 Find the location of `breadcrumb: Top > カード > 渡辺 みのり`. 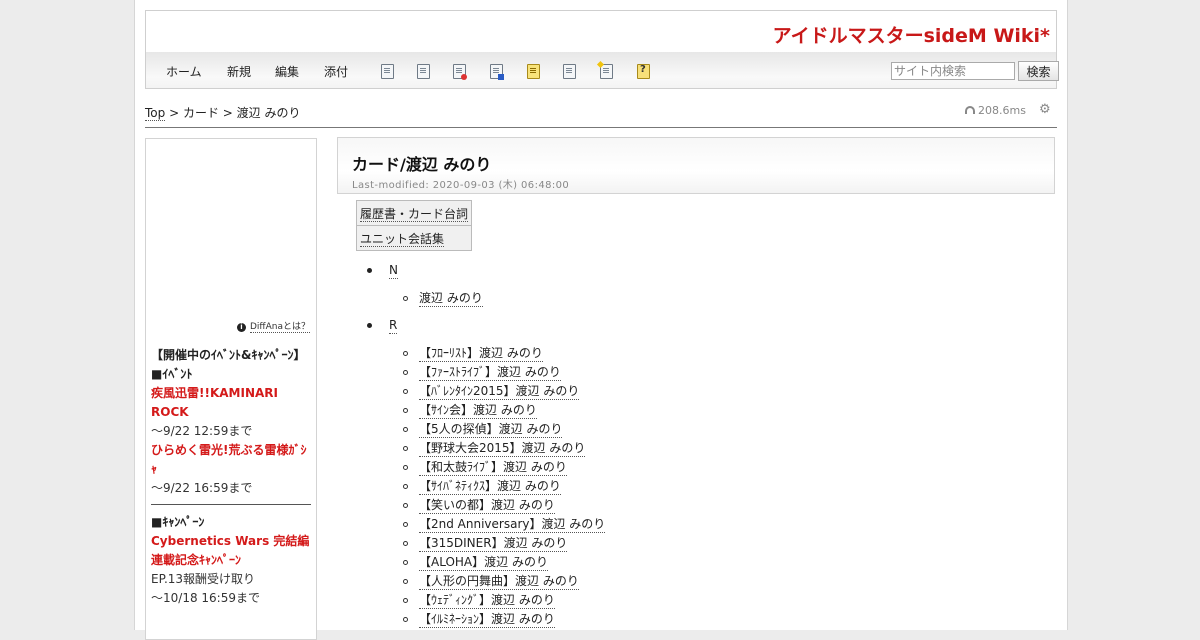

breadcrumb: Top > カード > 渡辺 みのり is located at coordinates (222, 112).